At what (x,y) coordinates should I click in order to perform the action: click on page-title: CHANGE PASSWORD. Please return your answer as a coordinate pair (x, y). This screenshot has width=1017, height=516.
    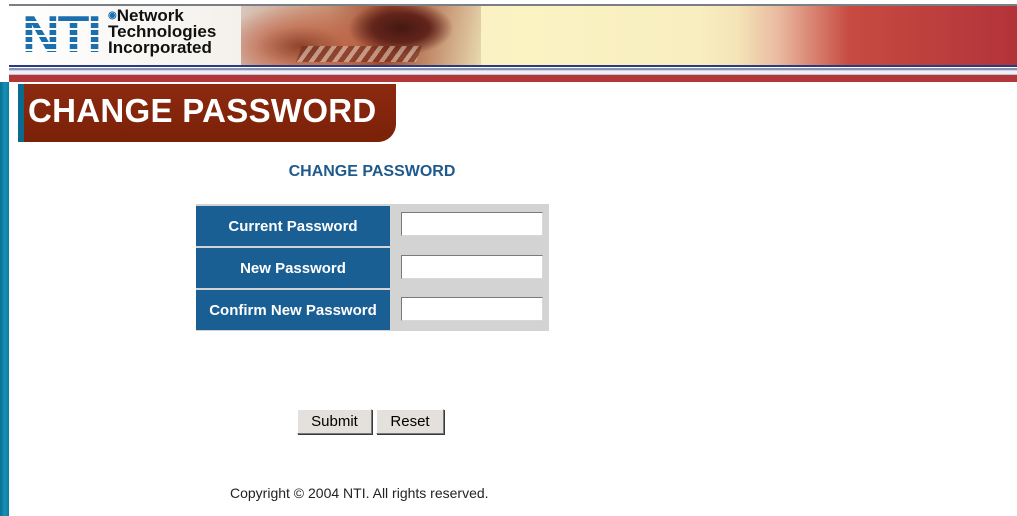
    Looking at the image, I should click on (202, 110).